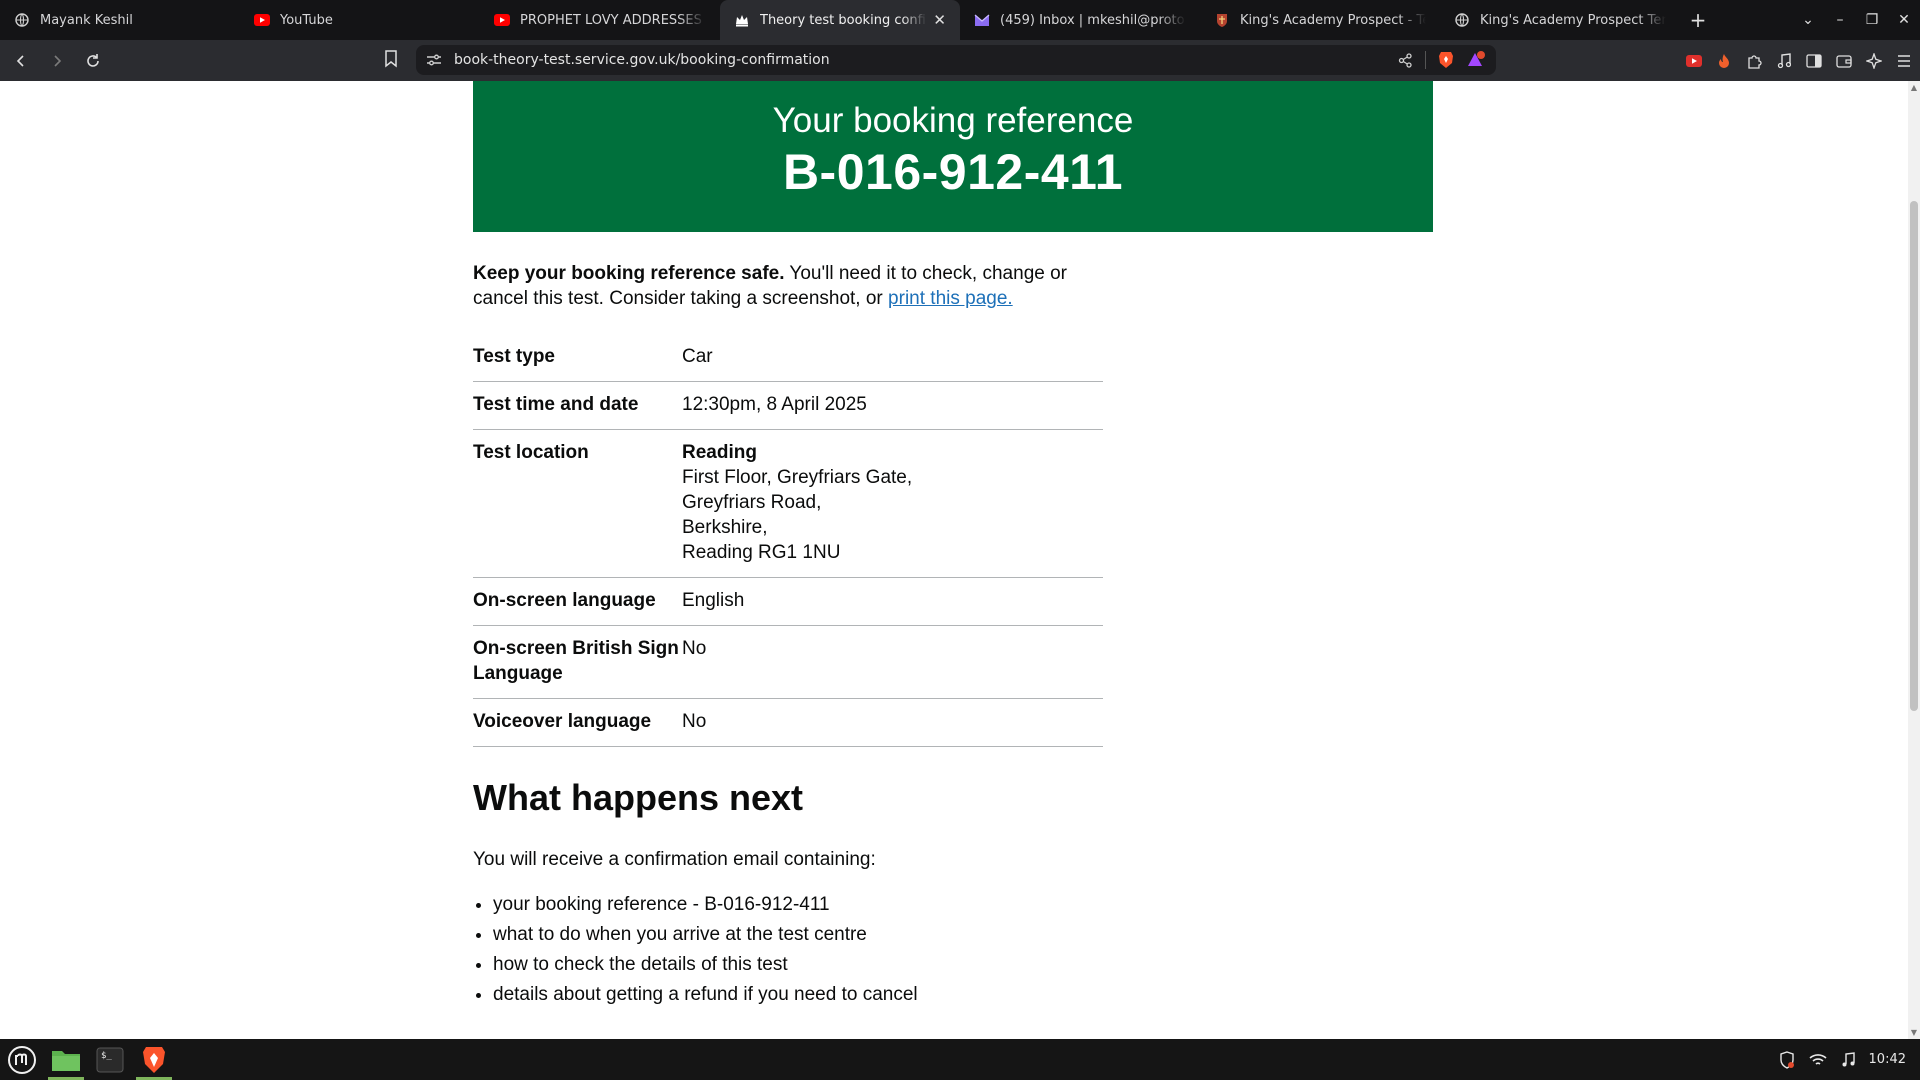 The image size is (1920, 1080). I want to click on tab-kings-academy-2: King's Academy Prospect Term D, so click(1560, 20).